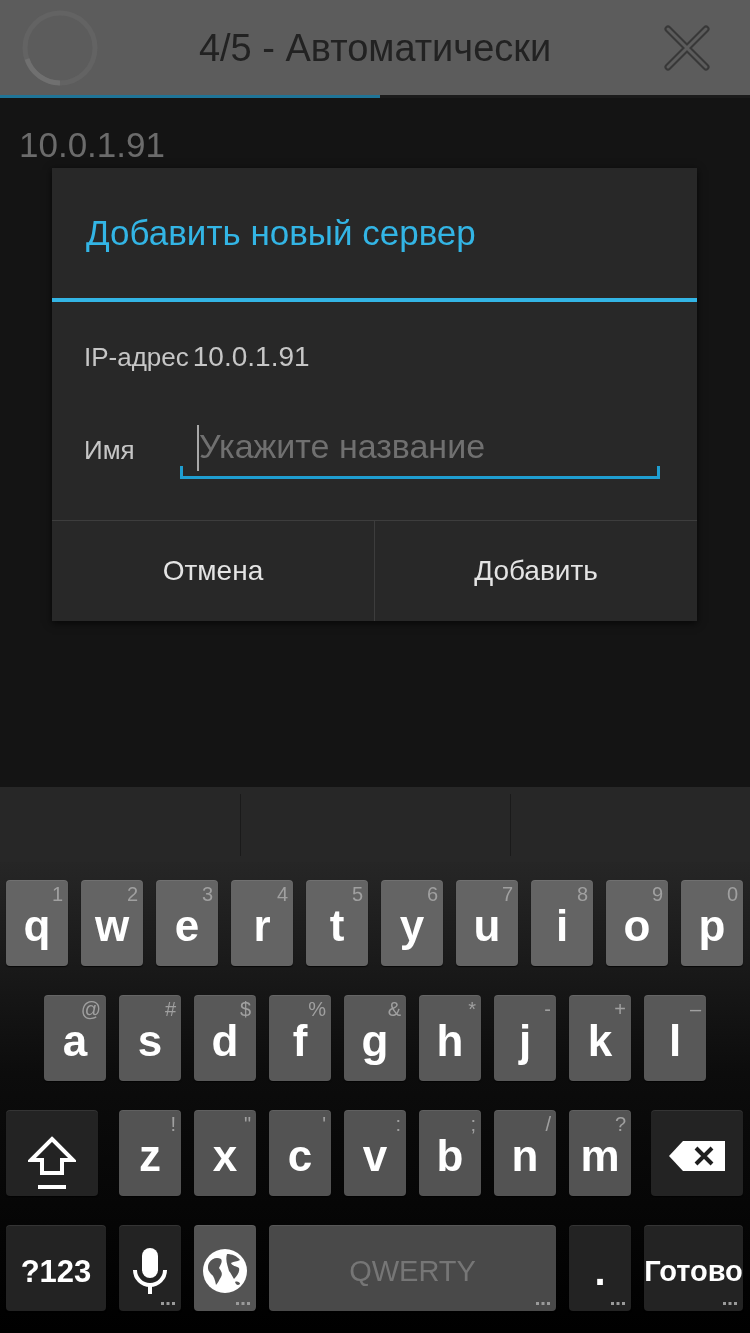 The image size is (750, 1333). What do you see at coordinates (473, 1124) in the screenshot?
I see `key-hint: ;` at bounding box center [473, 1124].